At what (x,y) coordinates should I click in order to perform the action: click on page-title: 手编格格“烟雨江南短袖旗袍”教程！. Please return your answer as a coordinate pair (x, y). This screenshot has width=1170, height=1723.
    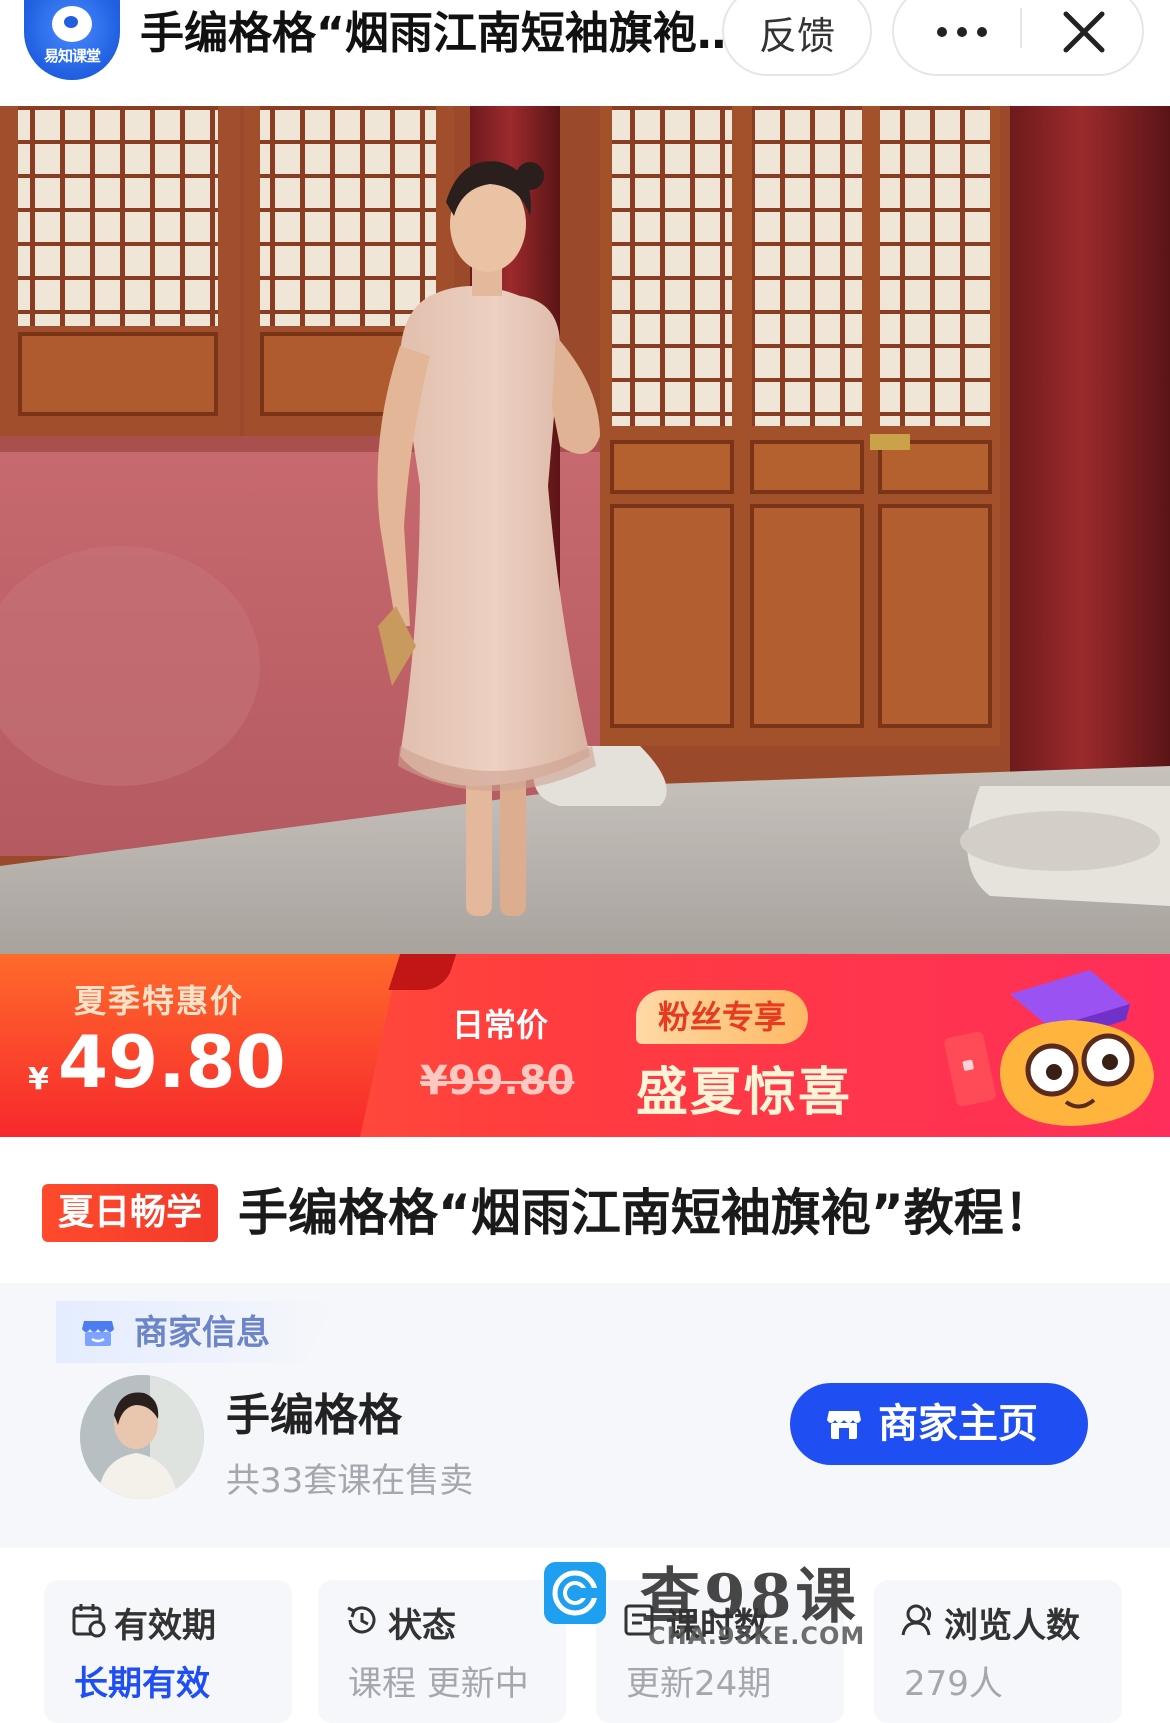
    Looking at the image, I should click on (445, 33).